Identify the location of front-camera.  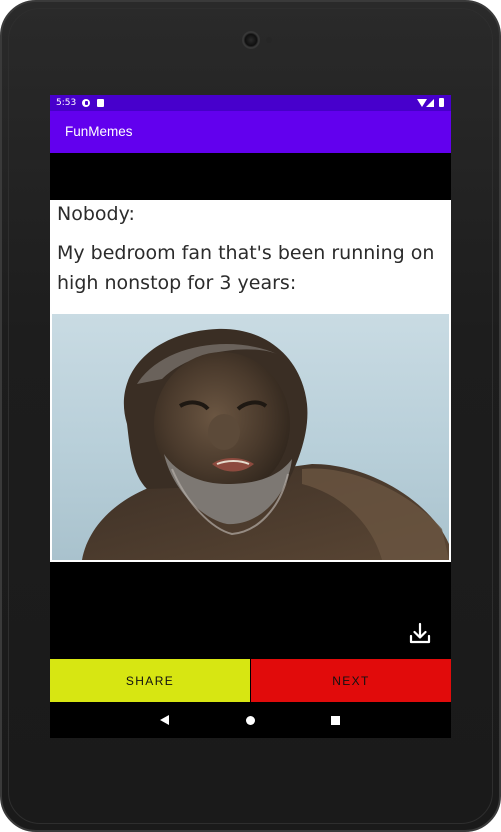
(251, 40).